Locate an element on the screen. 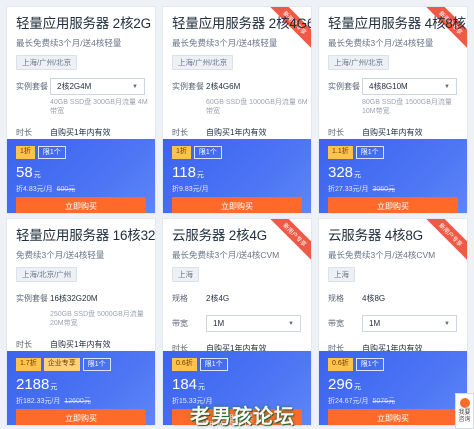 The height and width of the screenshot is (429, 474). region-tag: 上海/北京/广州 is located at coordinates (47, 274).